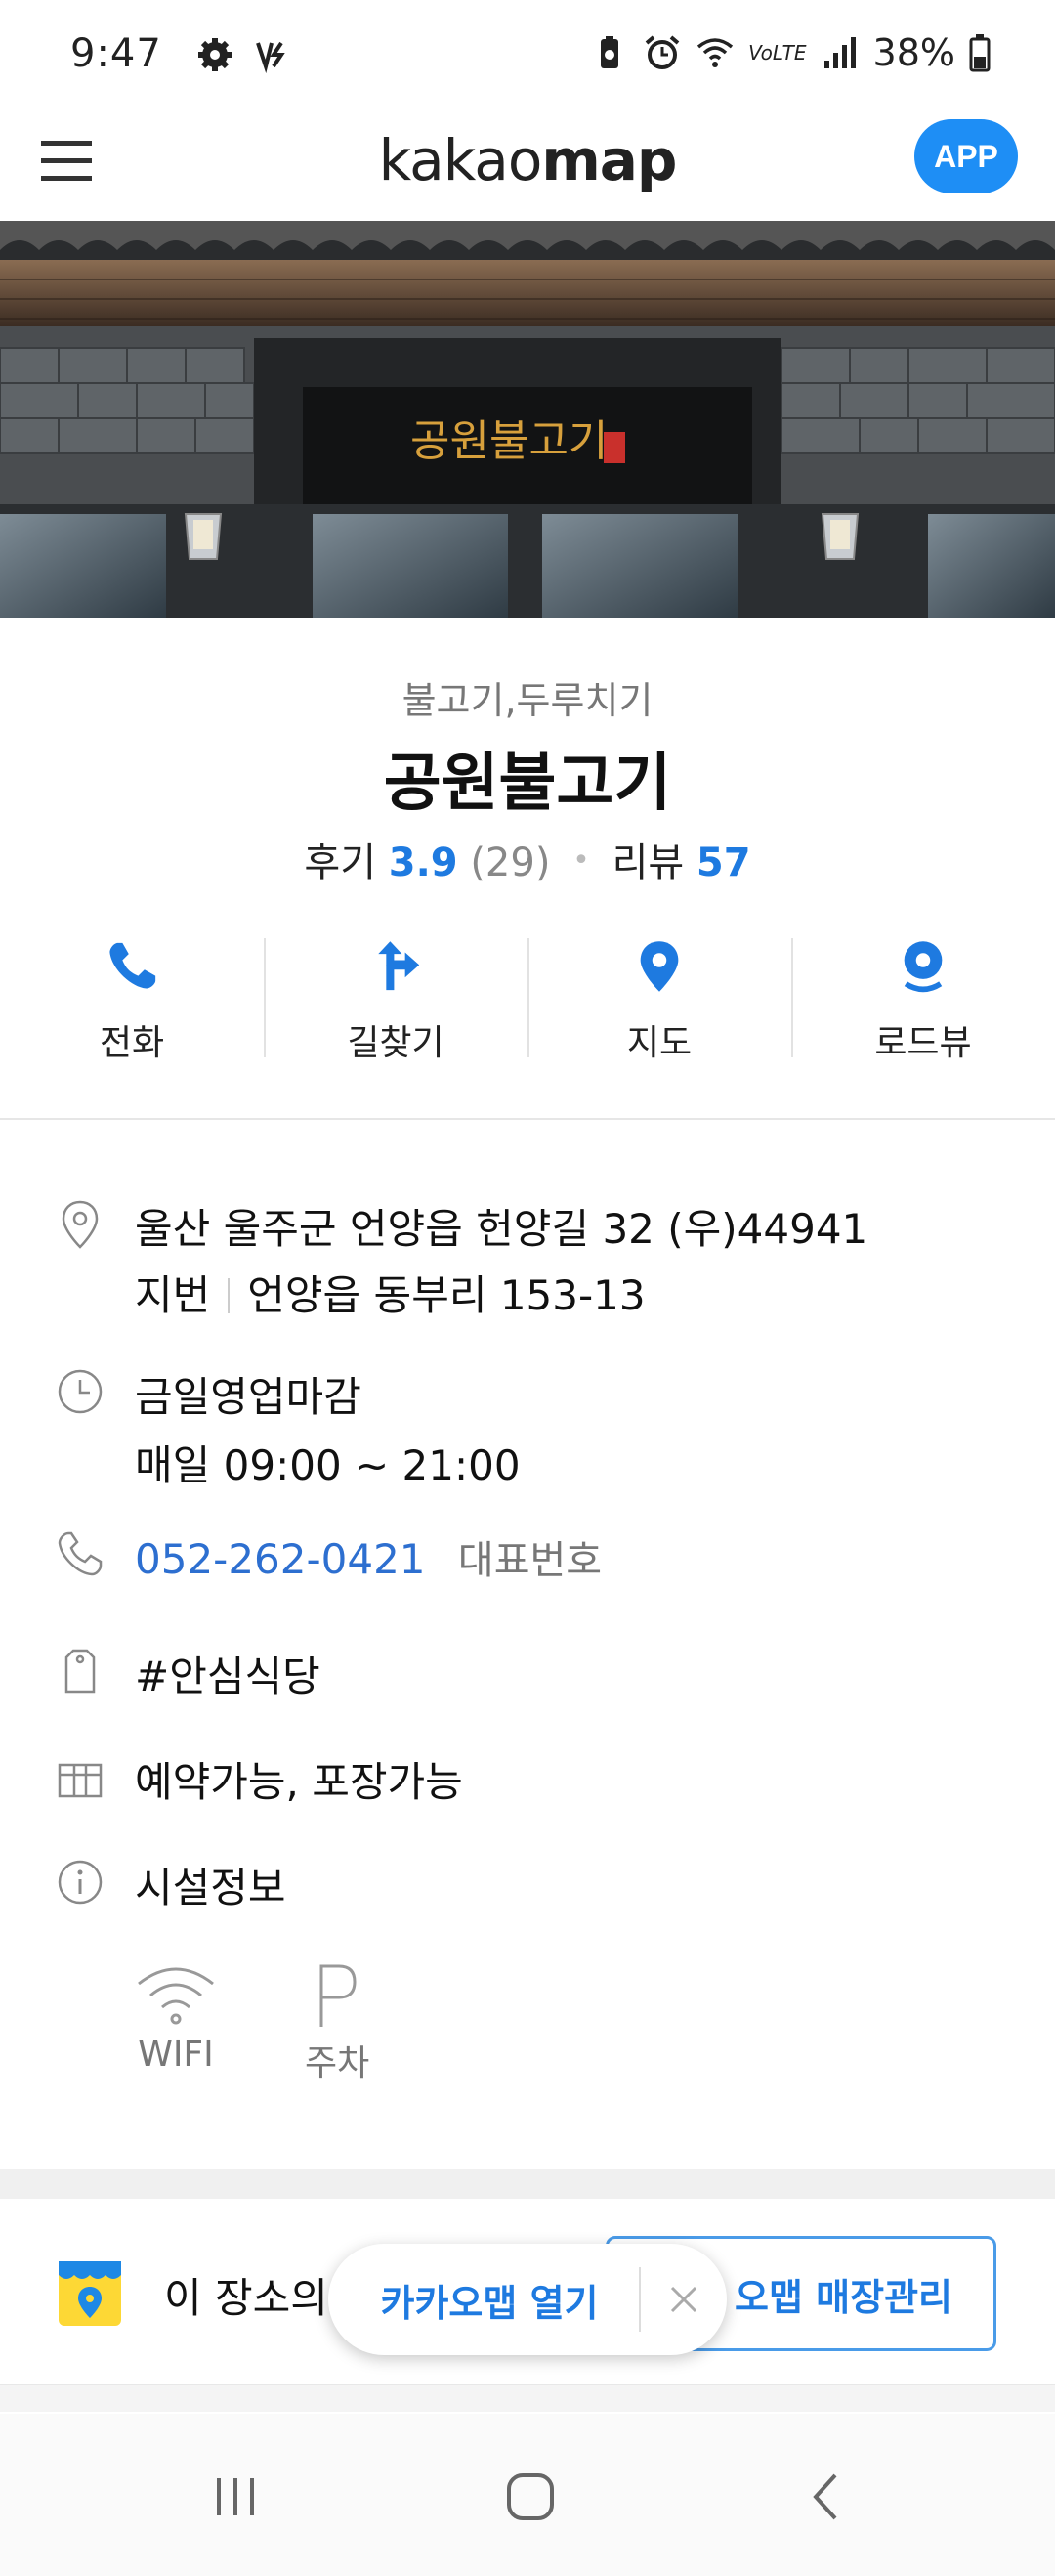 The width and height of the screenshot is (1055, 2576). I want to click on back-icon, so click(825, 2496).